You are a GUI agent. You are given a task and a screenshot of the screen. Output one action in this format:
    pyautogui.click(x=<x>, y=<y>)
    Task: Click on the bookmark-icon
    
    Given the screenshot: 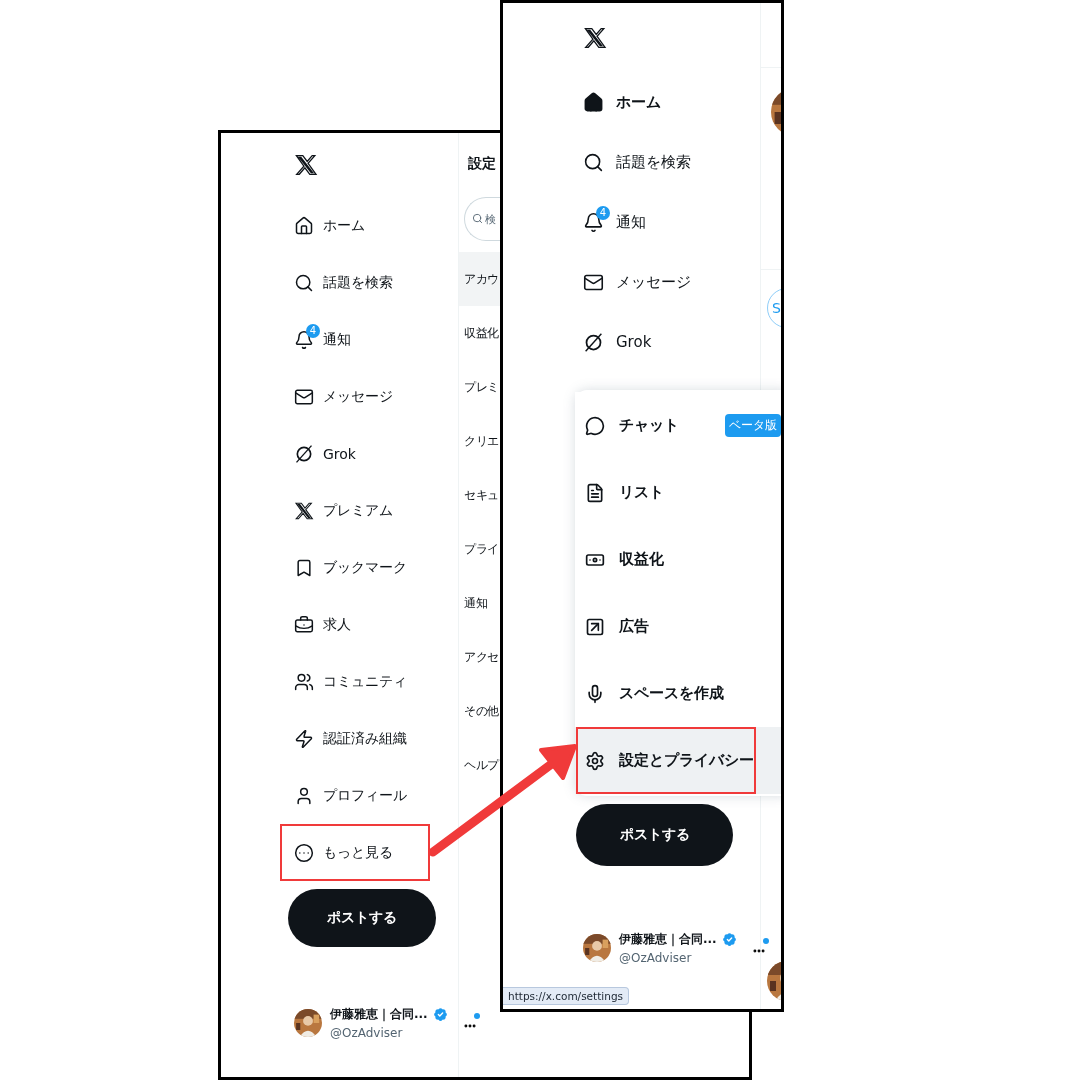 What is the action you would take?
    pyautogui.click(x=304, y=567)
    